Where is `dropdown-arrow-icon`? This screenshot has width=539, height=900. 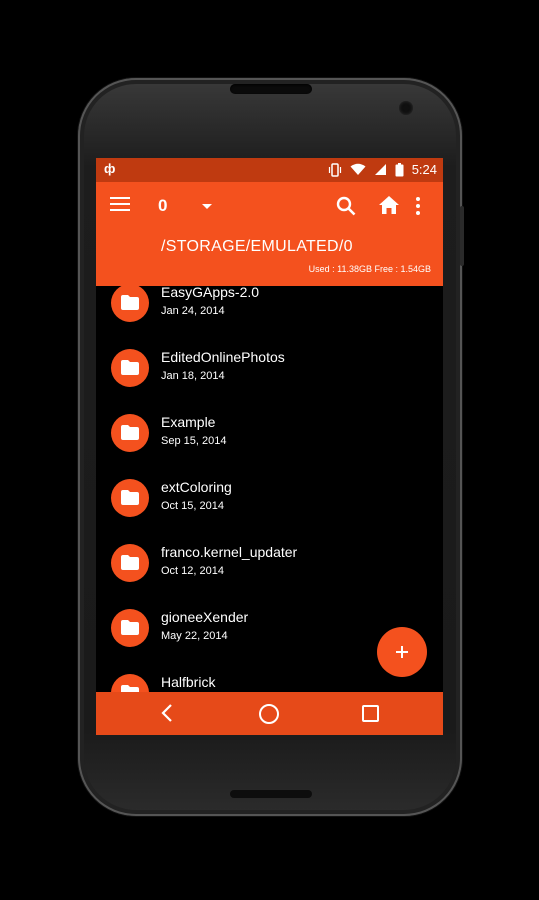 dropdown-arrow-icon is located at coordinates (207, 206).